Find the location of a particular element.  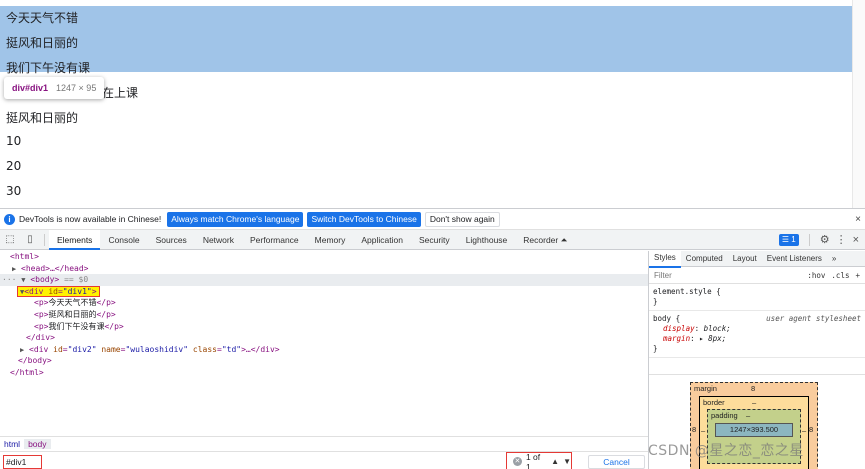

issues-count: 1 is located at coordinates (793, 239).